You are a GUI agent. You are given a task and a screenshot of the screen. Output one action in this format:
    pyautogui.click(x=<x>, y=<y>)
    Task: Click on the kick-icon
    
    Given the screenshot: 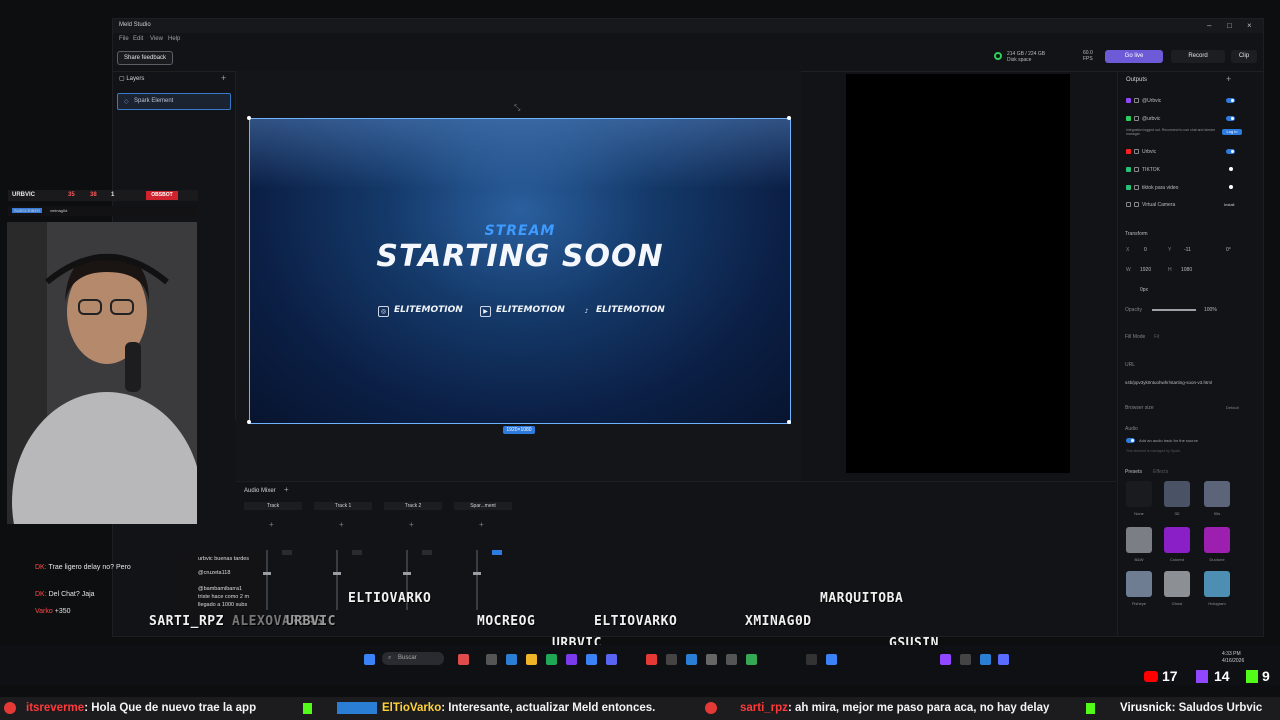 What is the action you would take?
    pyautogui.click(x=1128, y=118)
    